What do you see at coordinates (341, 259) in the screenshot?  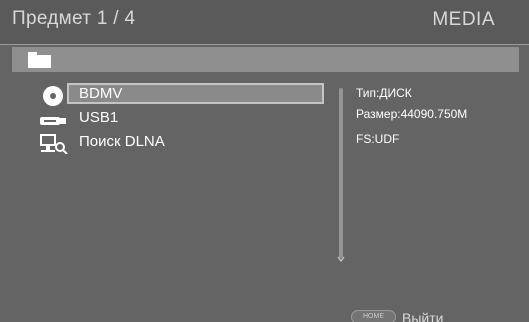 I see `chevron-down-icon` at bounding box center [341, 259].